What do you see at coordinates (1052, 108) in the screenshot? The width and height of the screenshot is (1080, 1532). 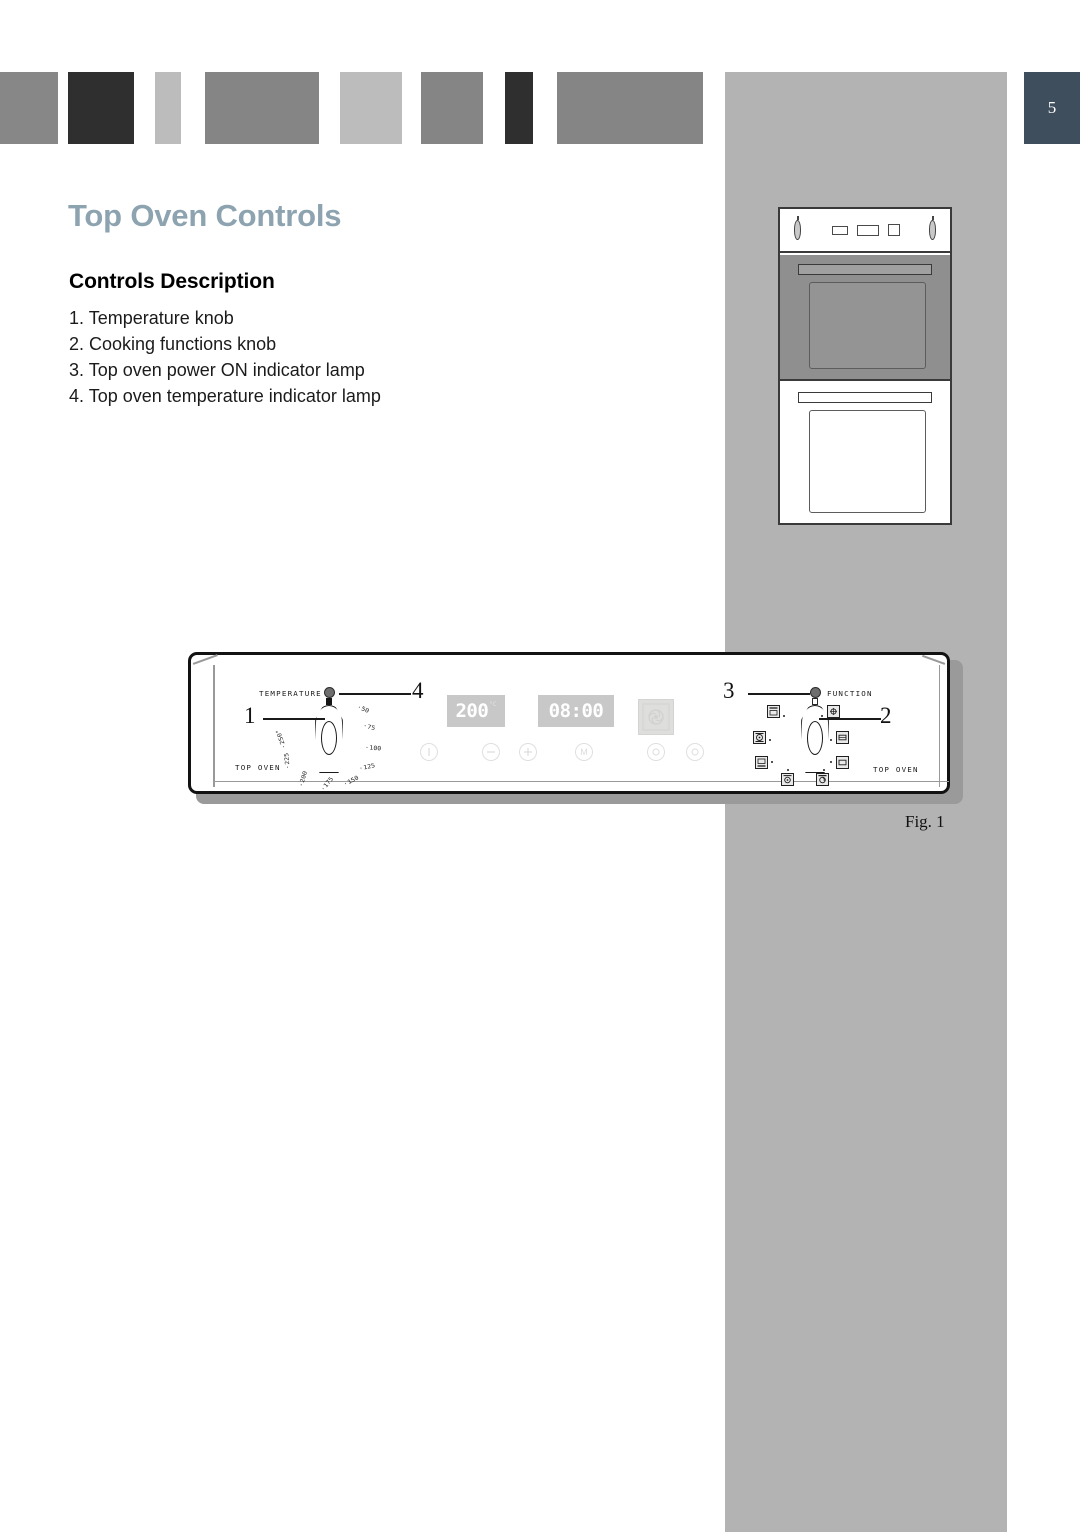 I see `page-number: 5` at bounding box center [1052, 108].